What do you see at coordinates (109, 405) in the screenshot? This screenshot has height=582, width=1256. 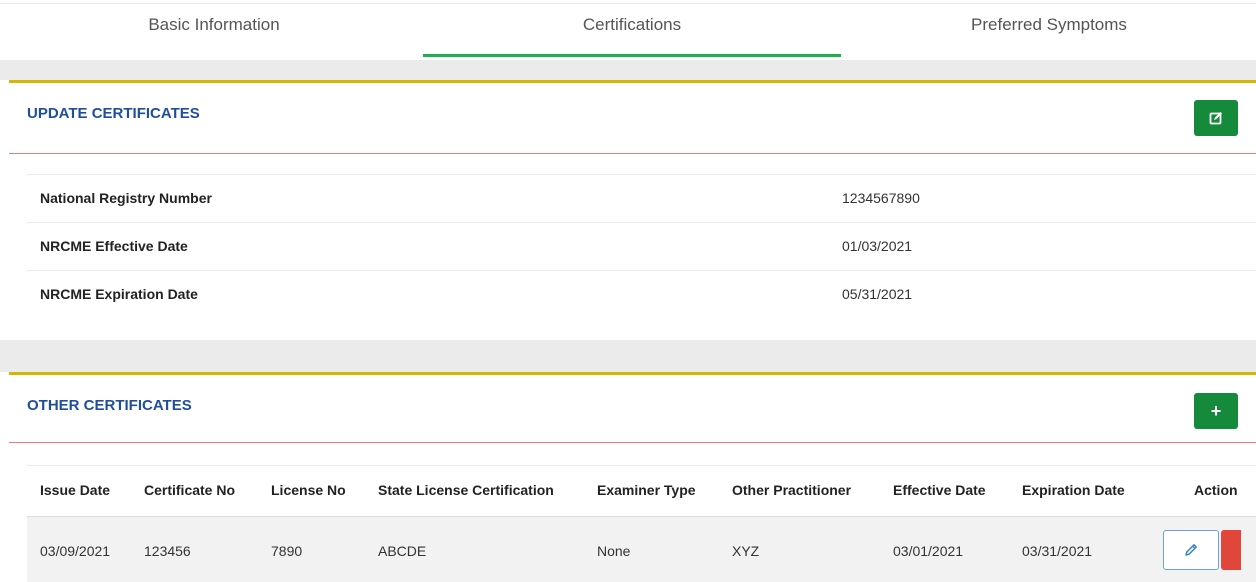 I see `other-certificates-title: OTHER CERTIFICATES` at bounding box center [109, 405].